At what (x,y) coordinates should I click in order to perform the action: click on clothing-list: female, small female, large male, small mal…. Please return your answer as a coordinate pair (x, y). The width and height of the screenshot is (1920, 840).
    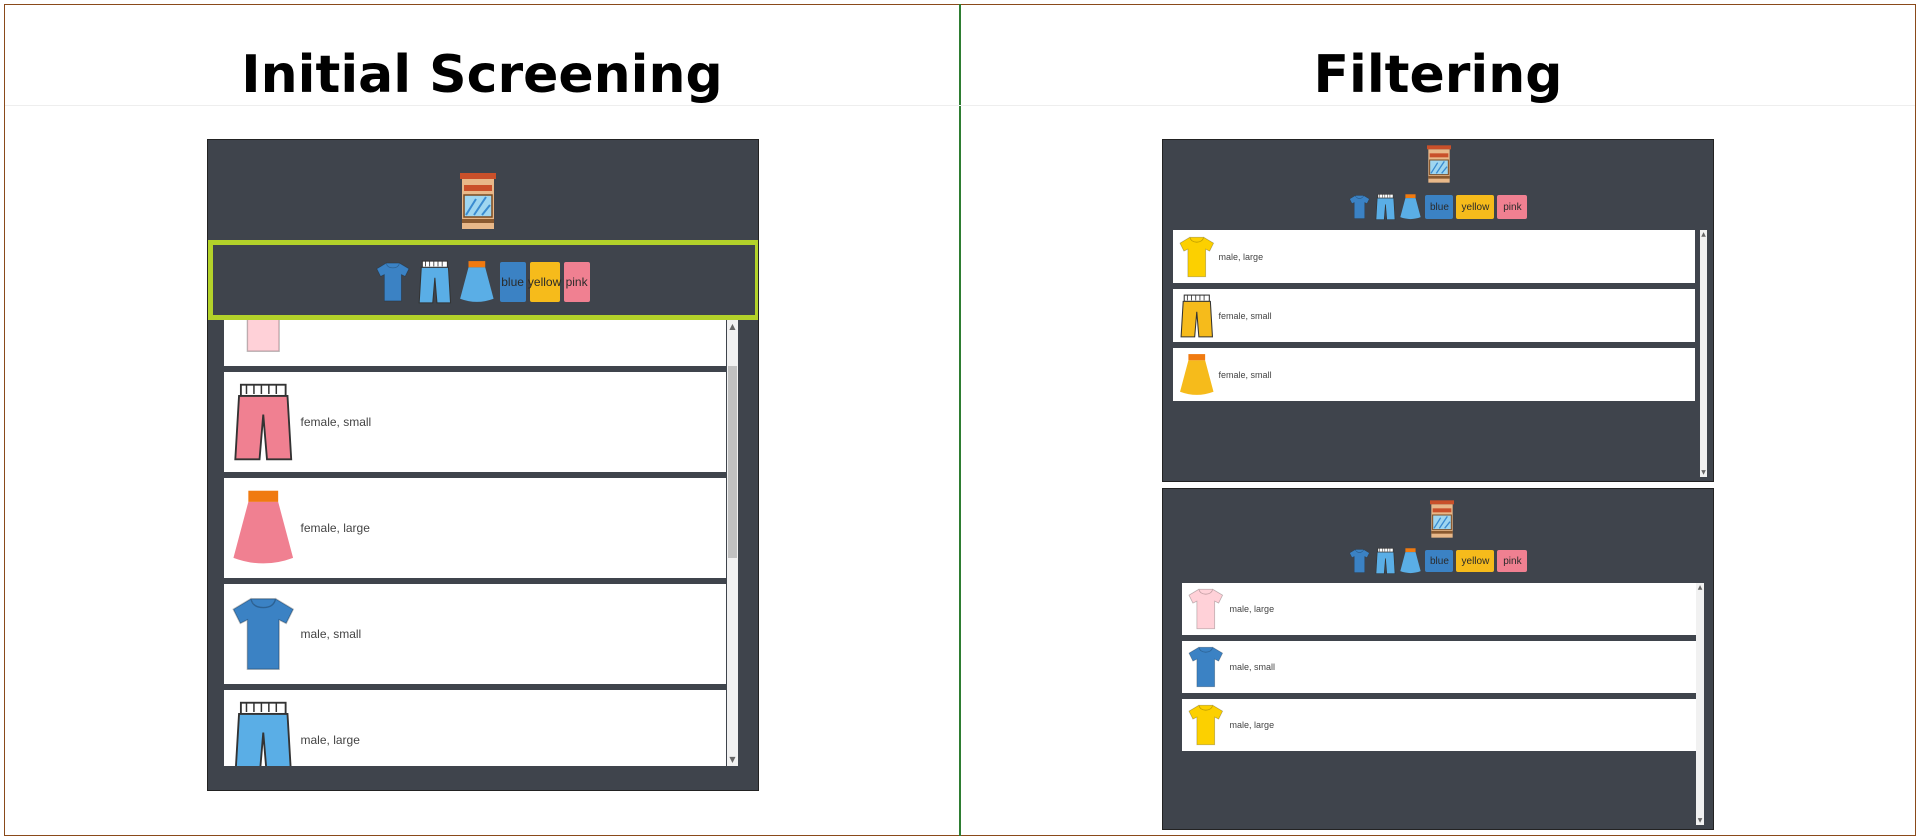
    Looking at the image, I should click on (480, 543).